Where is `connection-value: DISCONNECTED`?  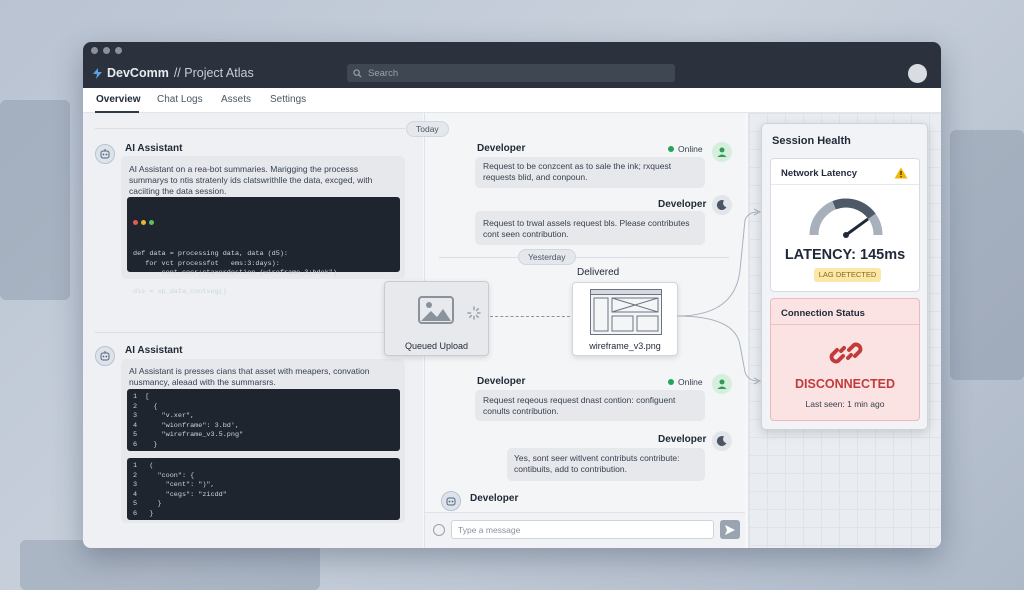
connection-value: DISCONNECTED is located at coordinates (844, 384).